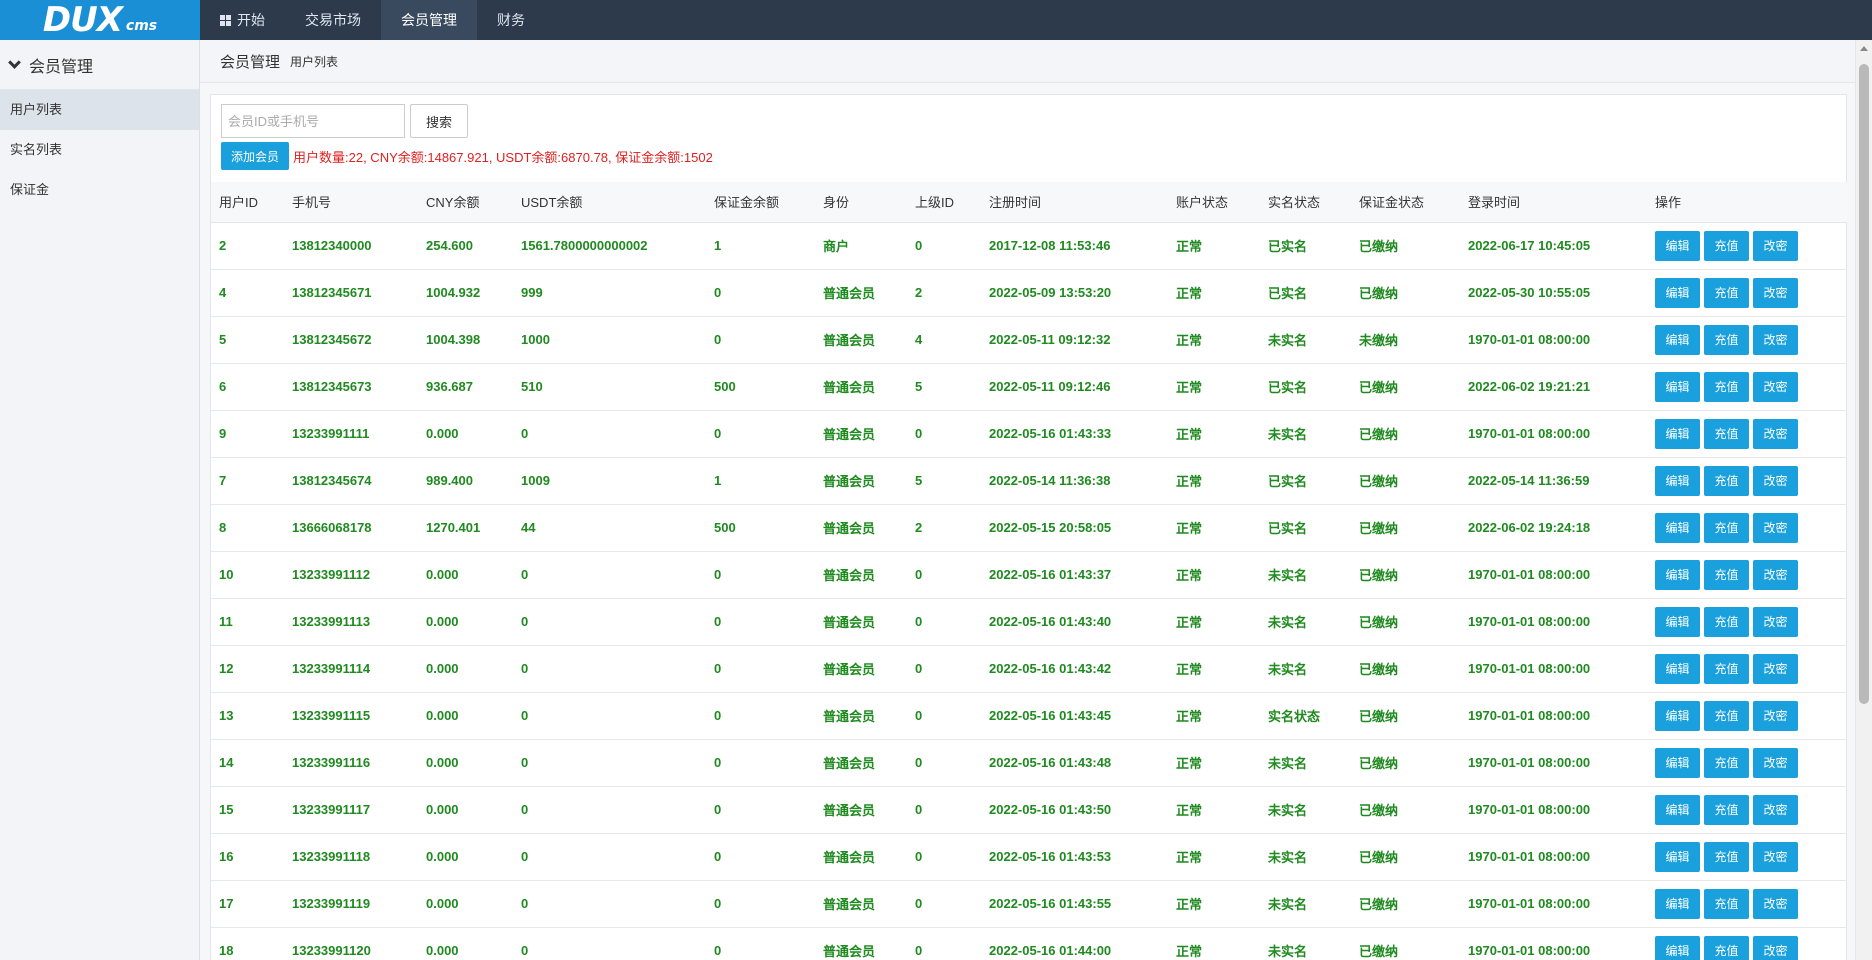 This screenshot has width=1872, height=960. What do you see at coordinates (1864, 384) in the screenshot?
I see `scrollbar-thumb` at bounding box center [1864, 384].